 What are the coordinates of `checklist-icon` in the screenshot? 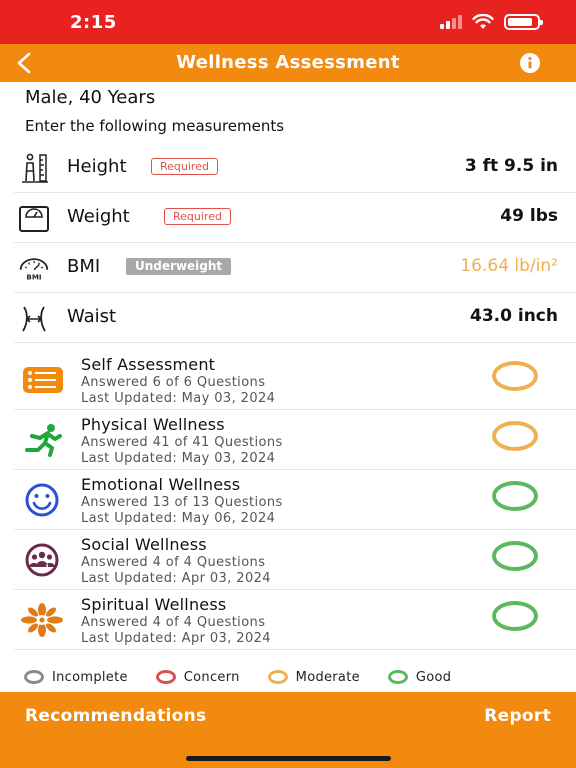 It's located at (43, 380).